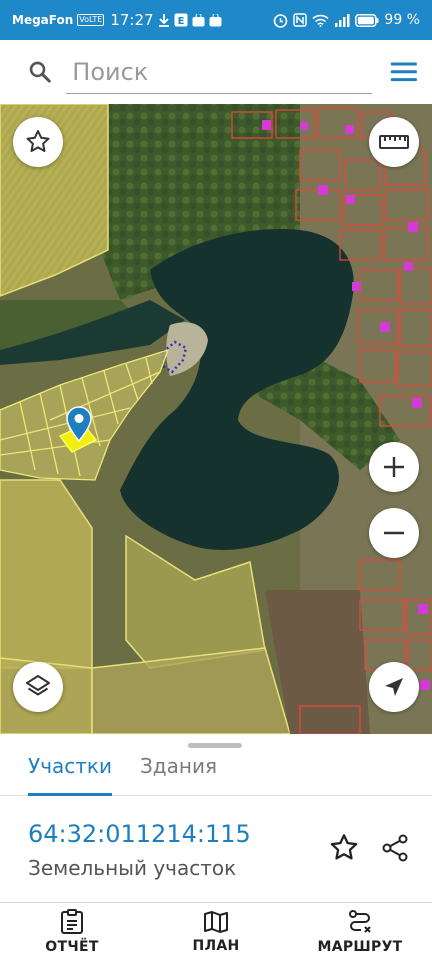 Image resolution: width=432 pixels, height=960 pixels. I want to click on alarm-icon, so click(280, 20).